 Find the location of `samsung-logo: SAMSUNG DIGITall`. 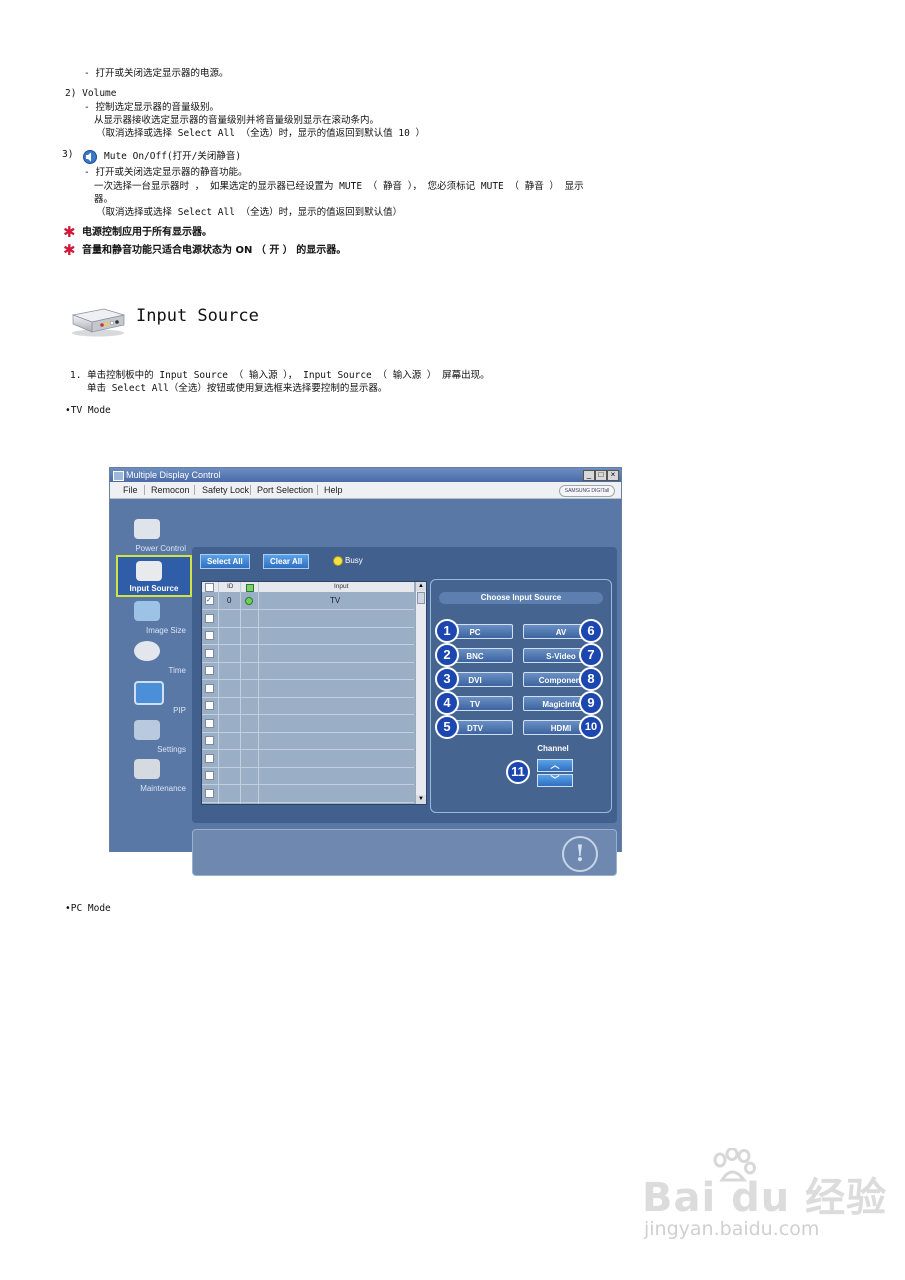

samsung-logo: SAMSUNG DIGITall is located at coordinates (587, 491).